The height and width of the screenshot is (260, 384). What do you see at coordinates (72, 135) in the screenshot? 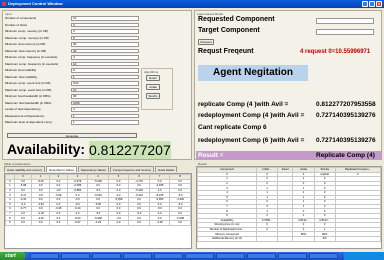
I see `generate-button: Generate` at bounding box center [72, 135].